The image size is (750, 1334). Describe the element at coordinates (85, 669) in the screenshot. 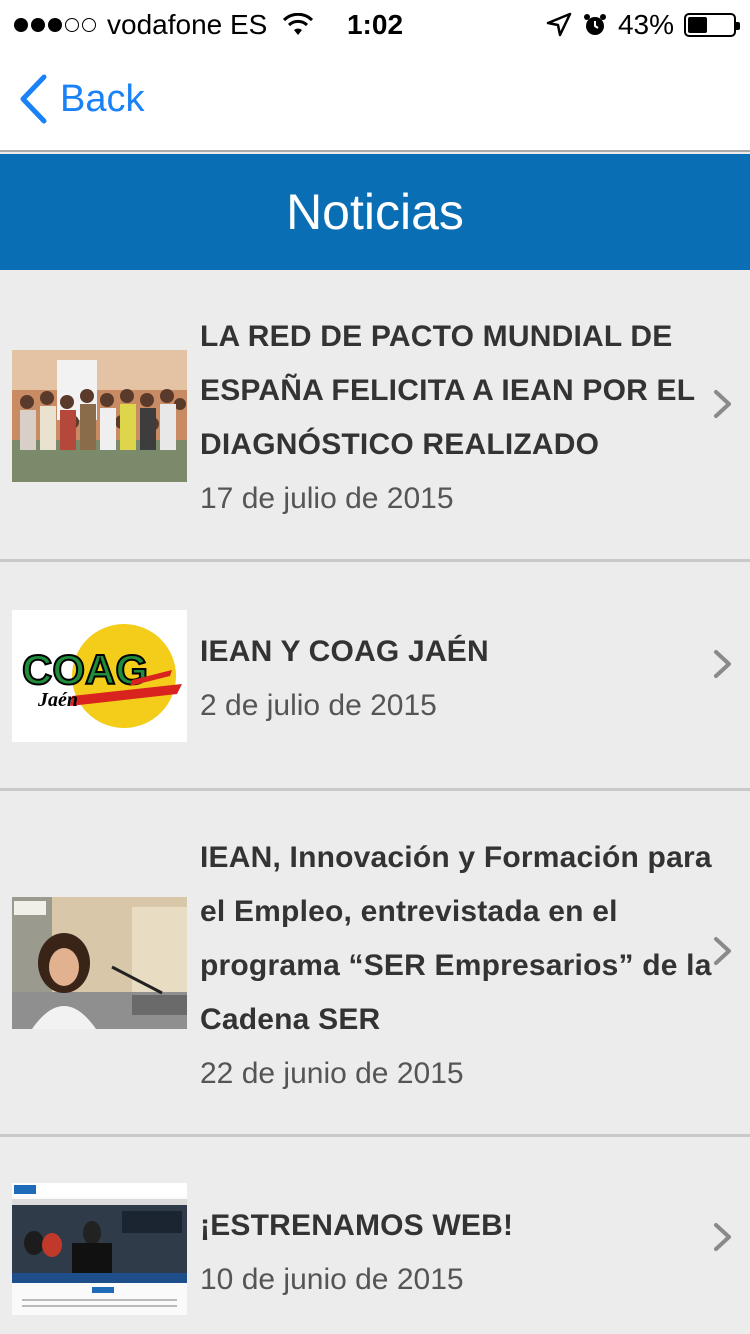

I see `coag-logo-text: COAG` at that location.